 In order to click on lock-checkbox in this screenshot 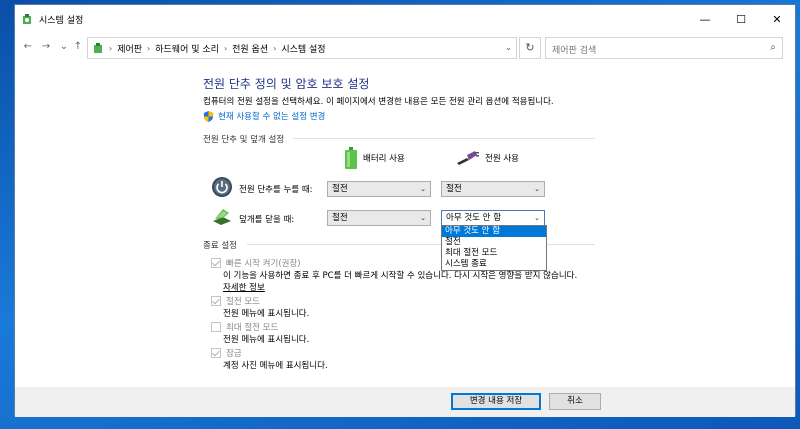, I will do `click(216, 353)`.